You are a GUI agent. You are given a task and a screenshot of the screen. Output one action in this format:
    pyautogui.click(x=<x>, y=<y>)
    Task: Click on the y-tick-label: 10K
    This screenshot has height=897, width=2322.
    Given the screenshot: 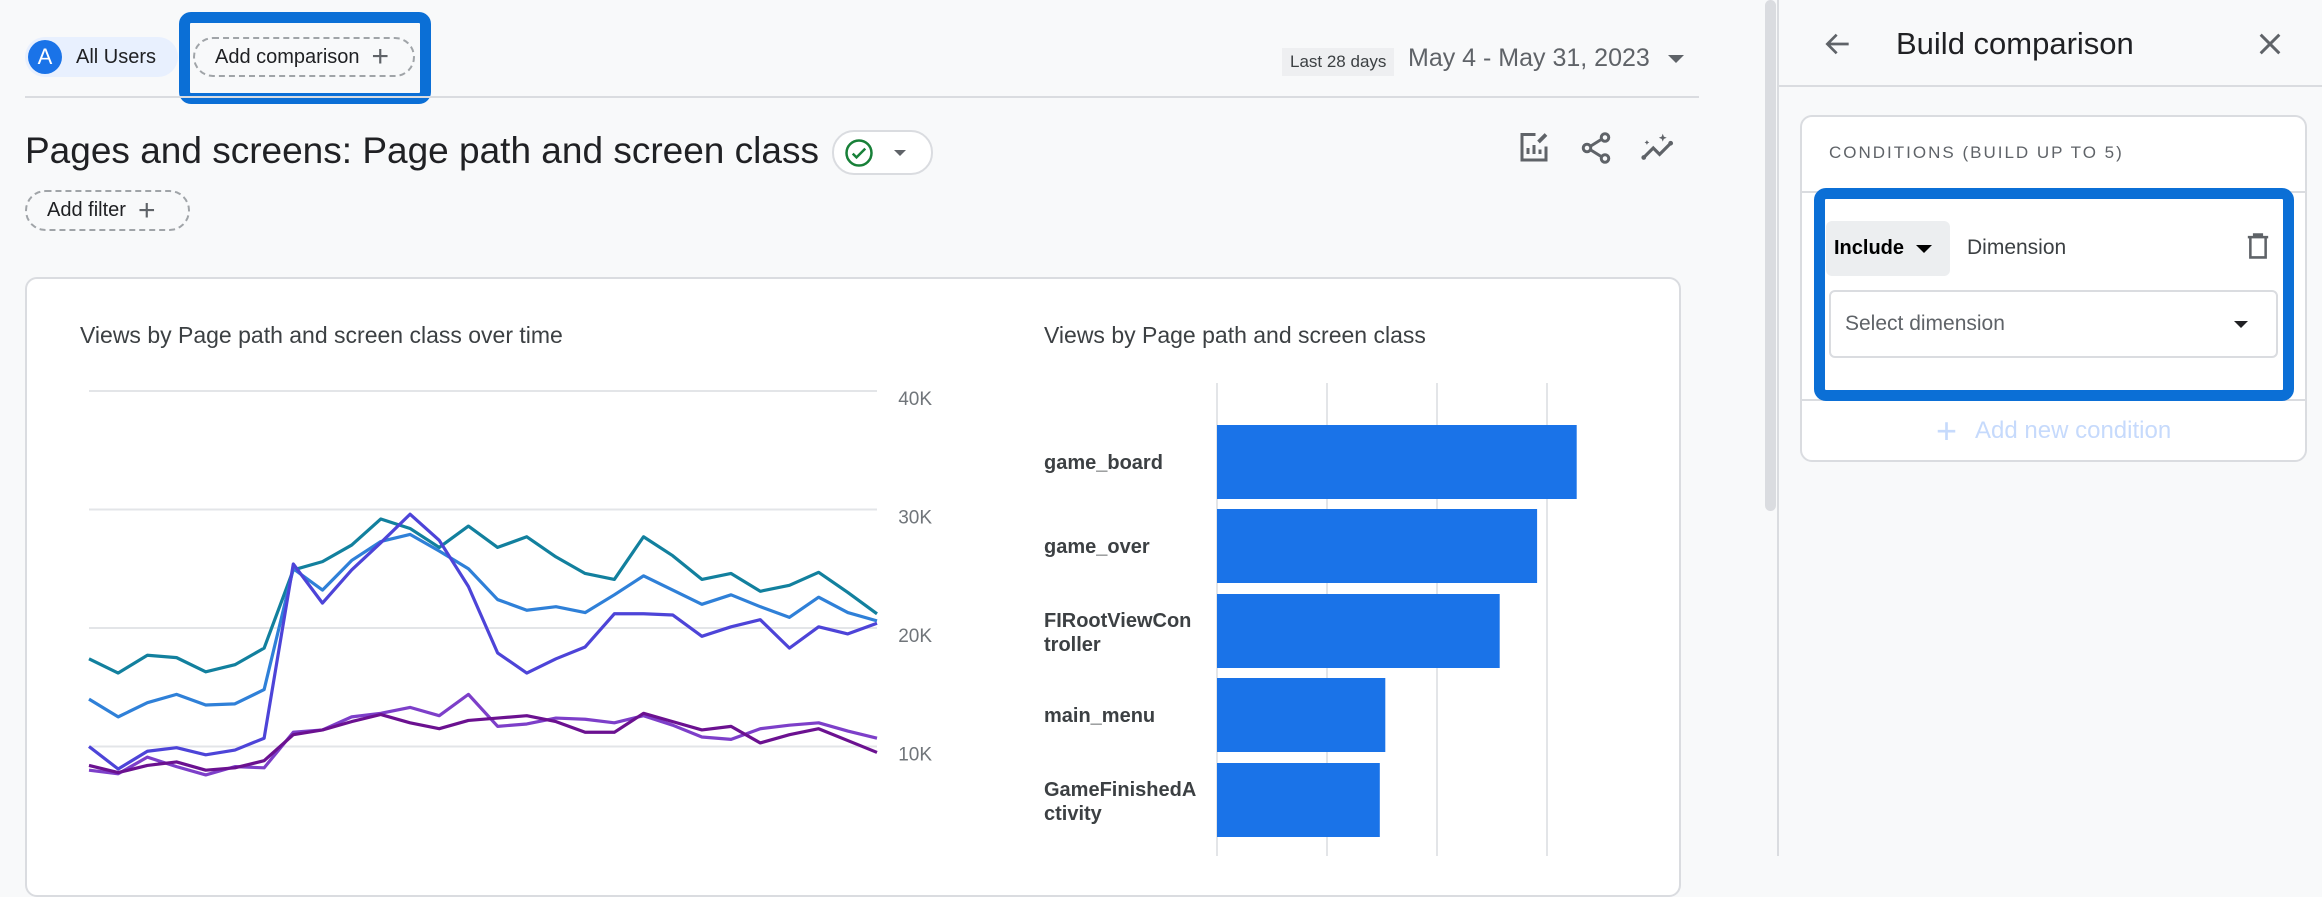 What is the action you would take?
    pyautogui.click(x=915, y=755)
    